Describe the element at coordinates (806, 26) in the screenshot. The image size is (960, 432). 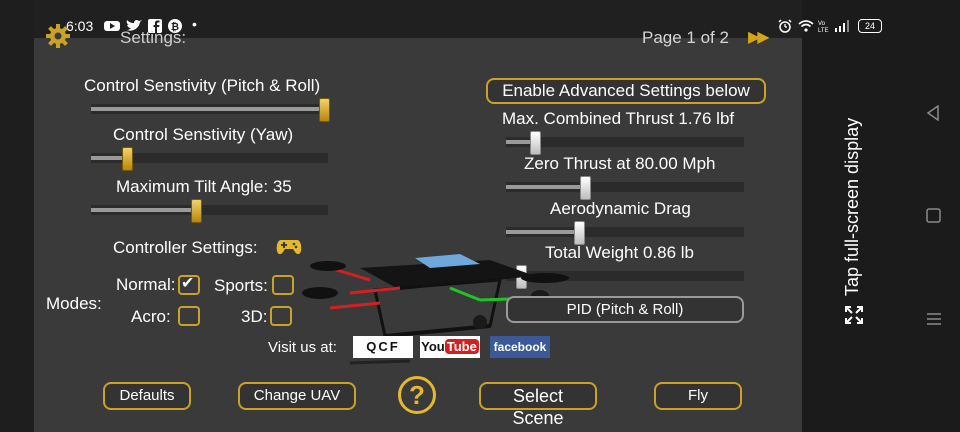
I see `wifi-icon` at that location.